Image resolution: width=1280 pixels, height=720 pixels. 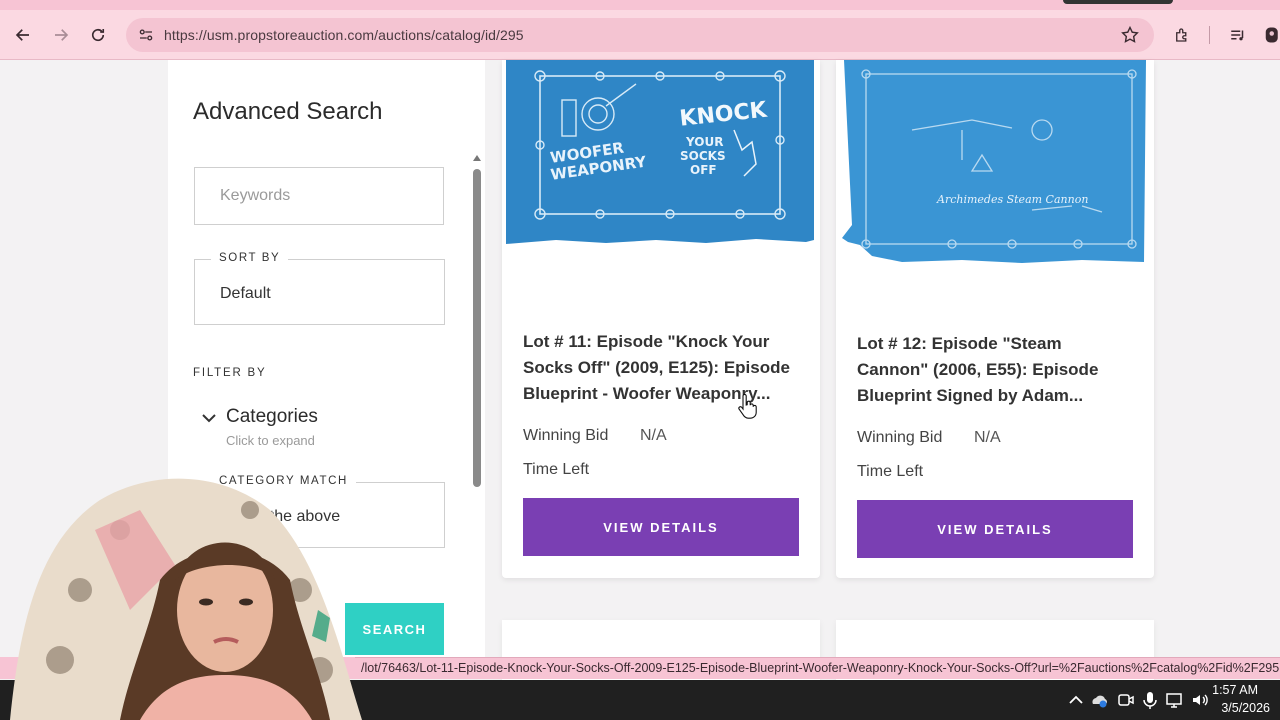 What do you see at coordinates (704, 142) in the screenshot?
I see `svg-text: YOUR` at bounding box center [704, 142].